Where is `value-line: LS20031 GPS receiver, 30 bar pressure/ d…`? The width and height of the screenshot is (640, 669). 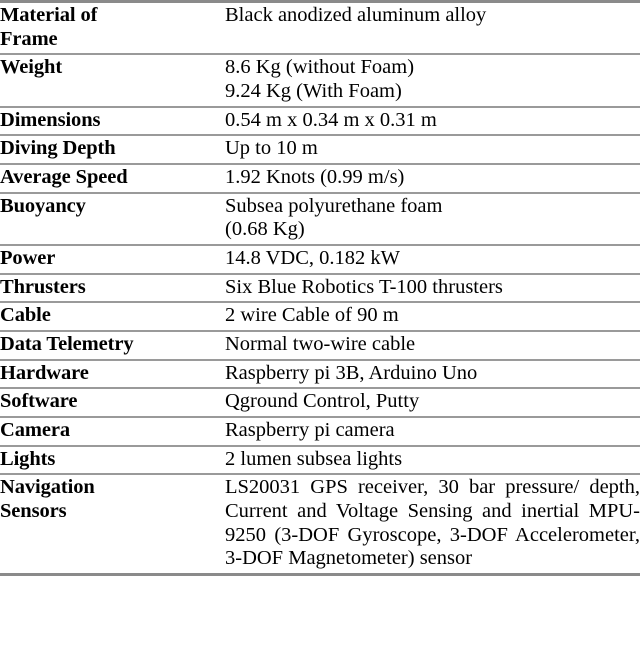 value-line: LS20031 GPS receiver, 30 bar pressure/ d… is located at coordinates (432, 523).